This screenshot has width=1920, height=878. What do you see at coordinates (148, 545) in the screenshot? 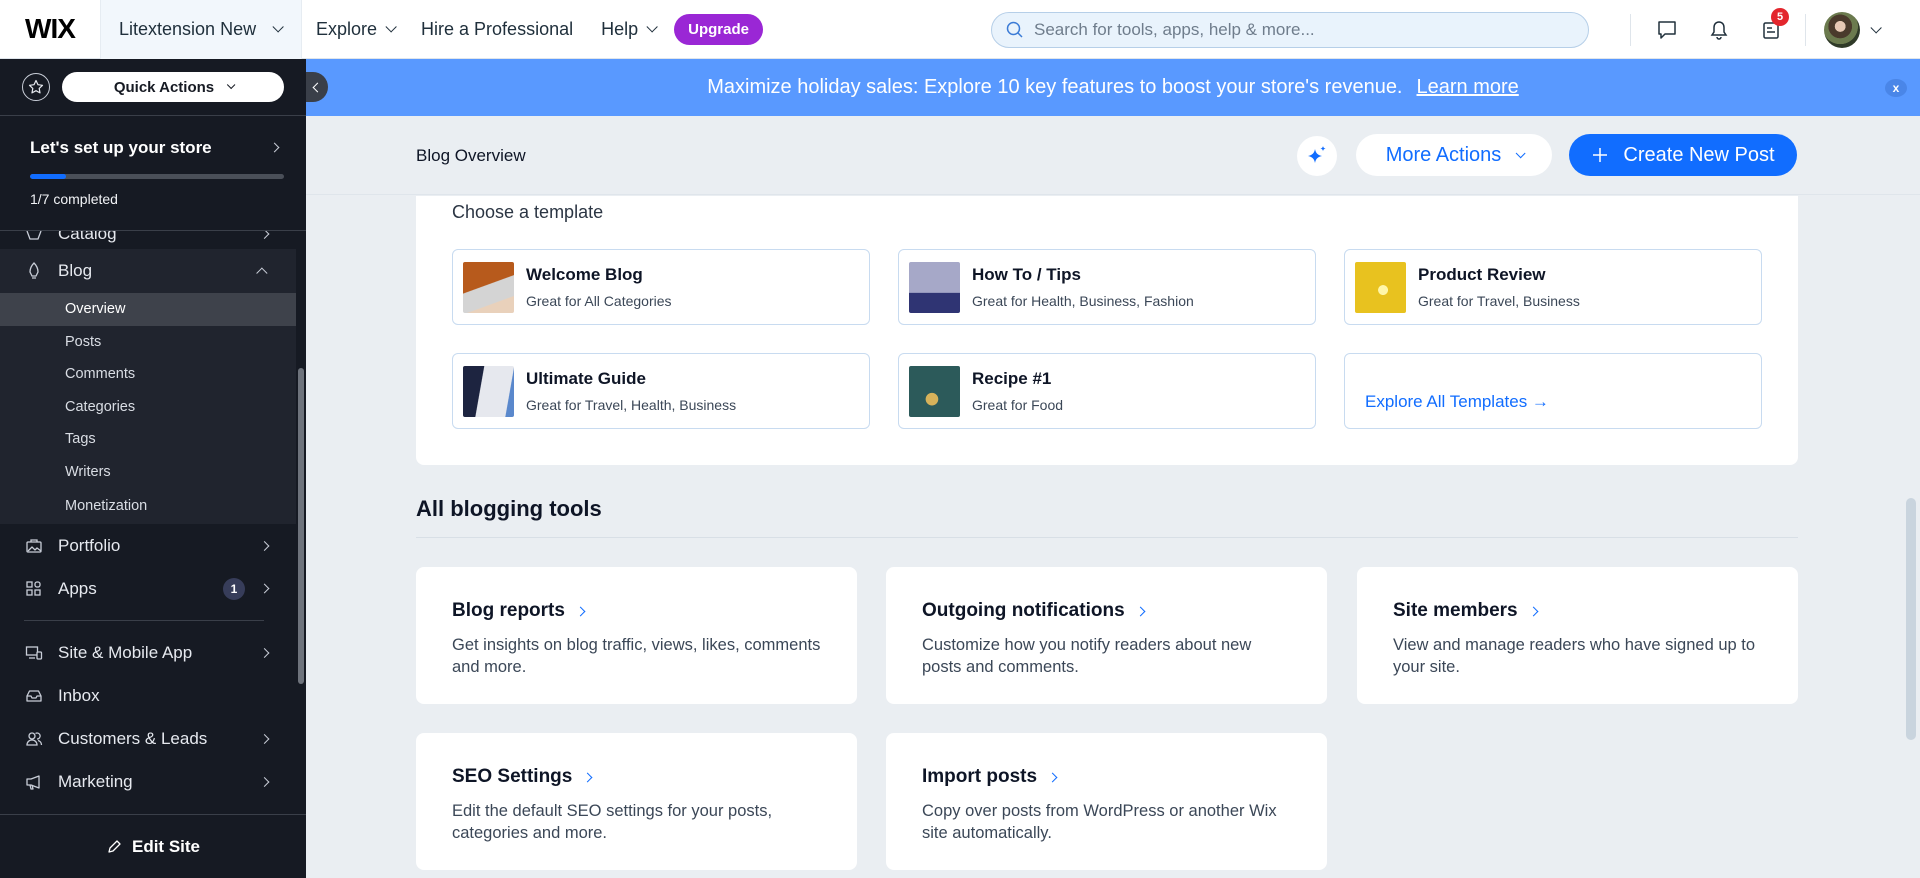
I see `sidebar-item-portfolio: Portfolio` at bounding box center [148, 545].